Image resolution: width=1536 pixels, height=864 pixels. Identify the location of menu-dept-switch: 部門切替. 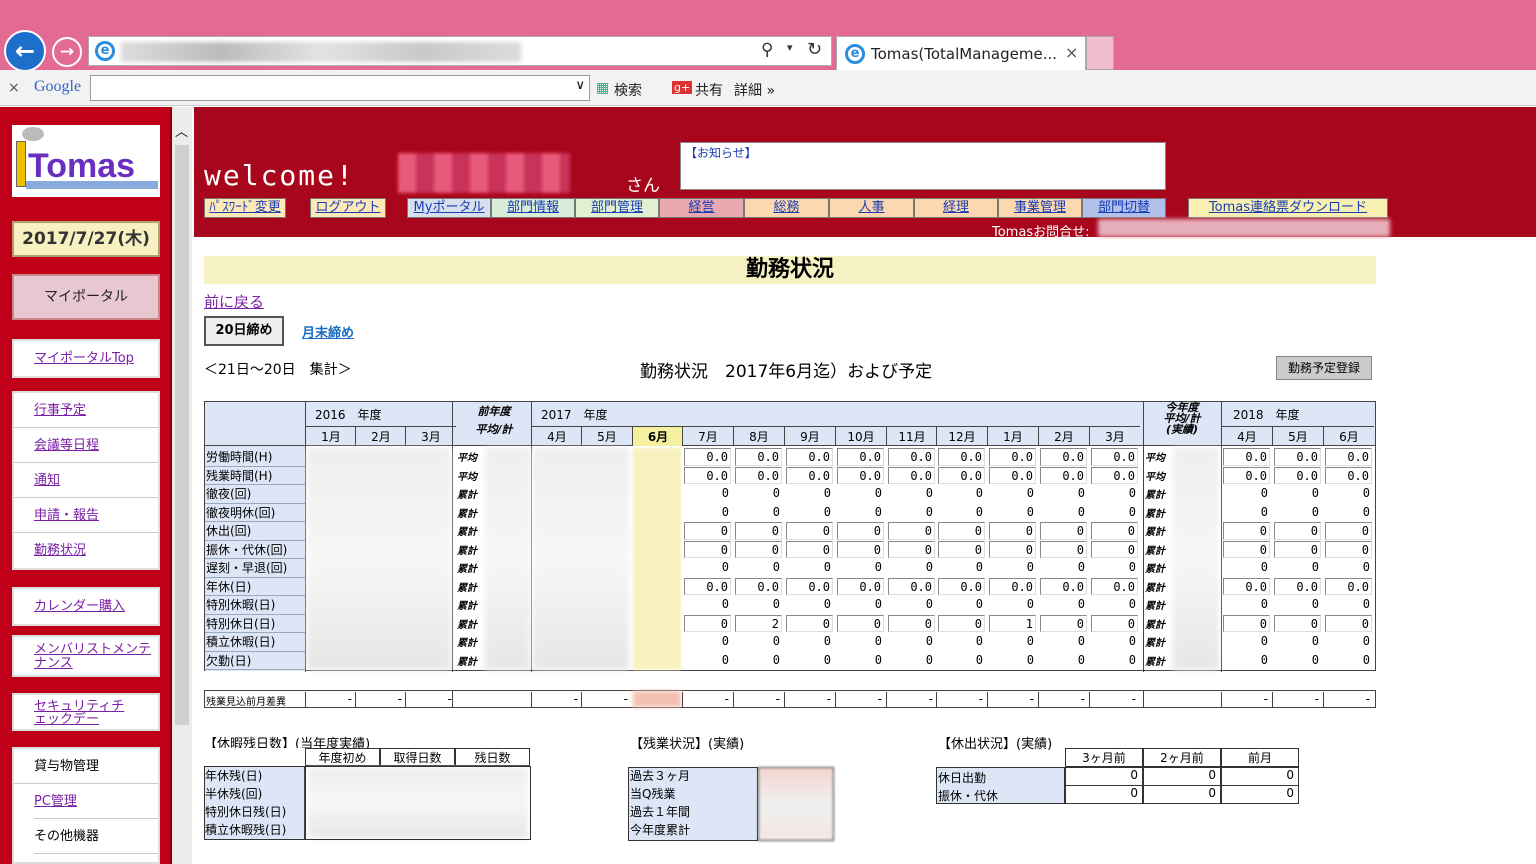
(1124, 208).